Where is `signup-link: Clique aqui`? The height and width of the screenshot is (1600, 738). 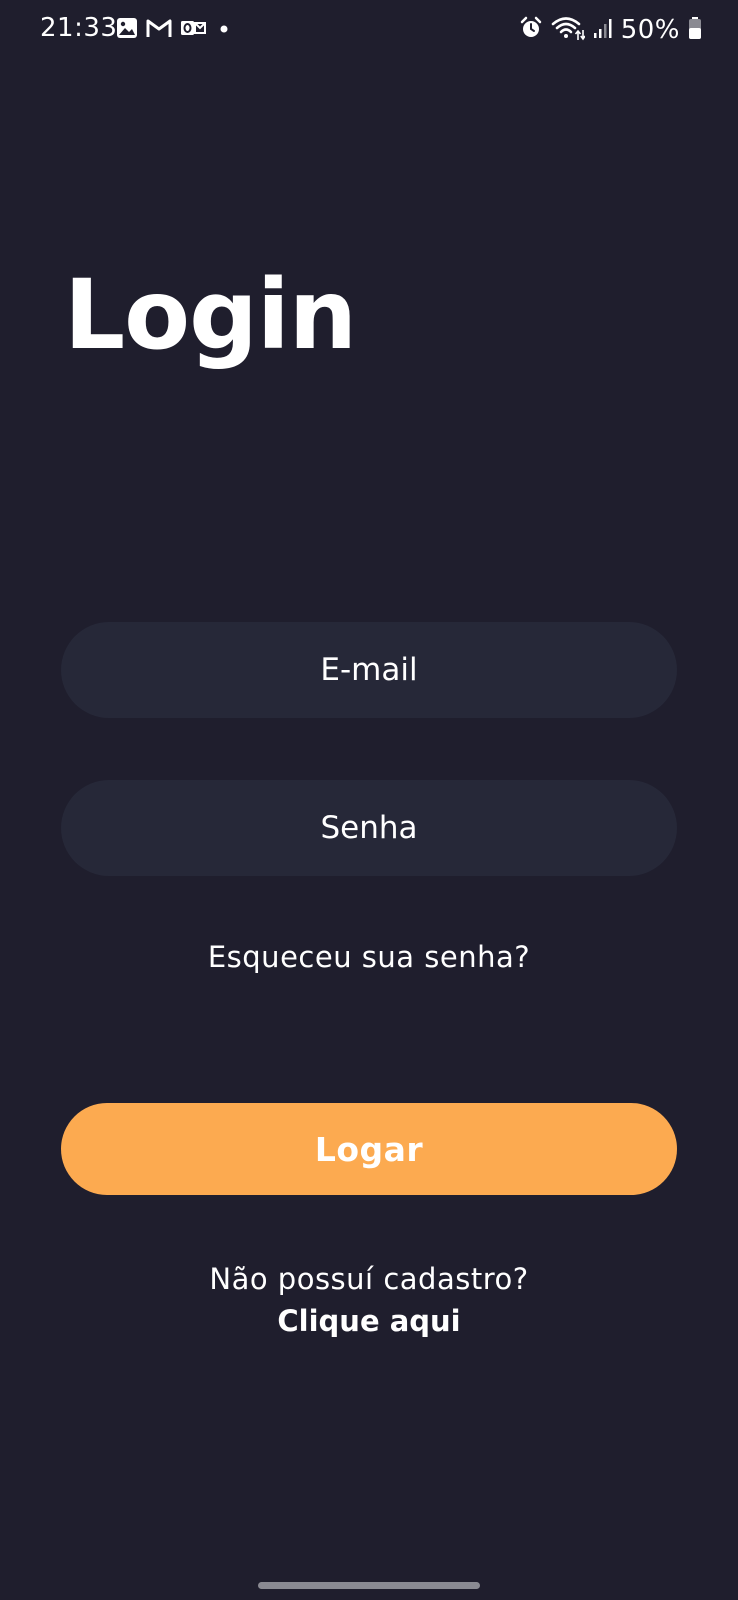 signup-link: Clique aqui is located at coordinates (369, 1321).